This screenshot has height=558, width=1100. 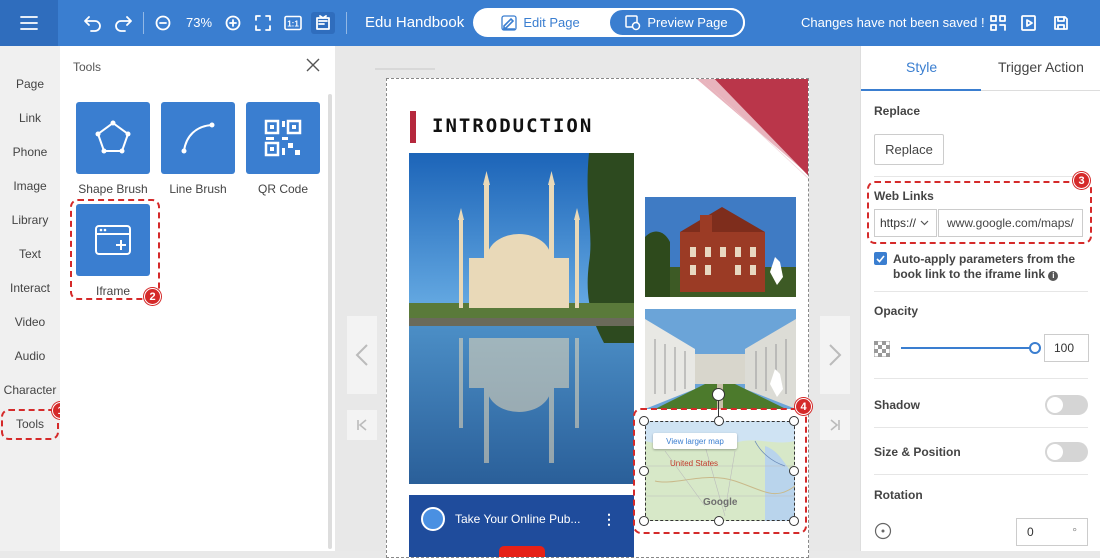 I want to click on opacity-input: 100, so click(x=1066, y=348).